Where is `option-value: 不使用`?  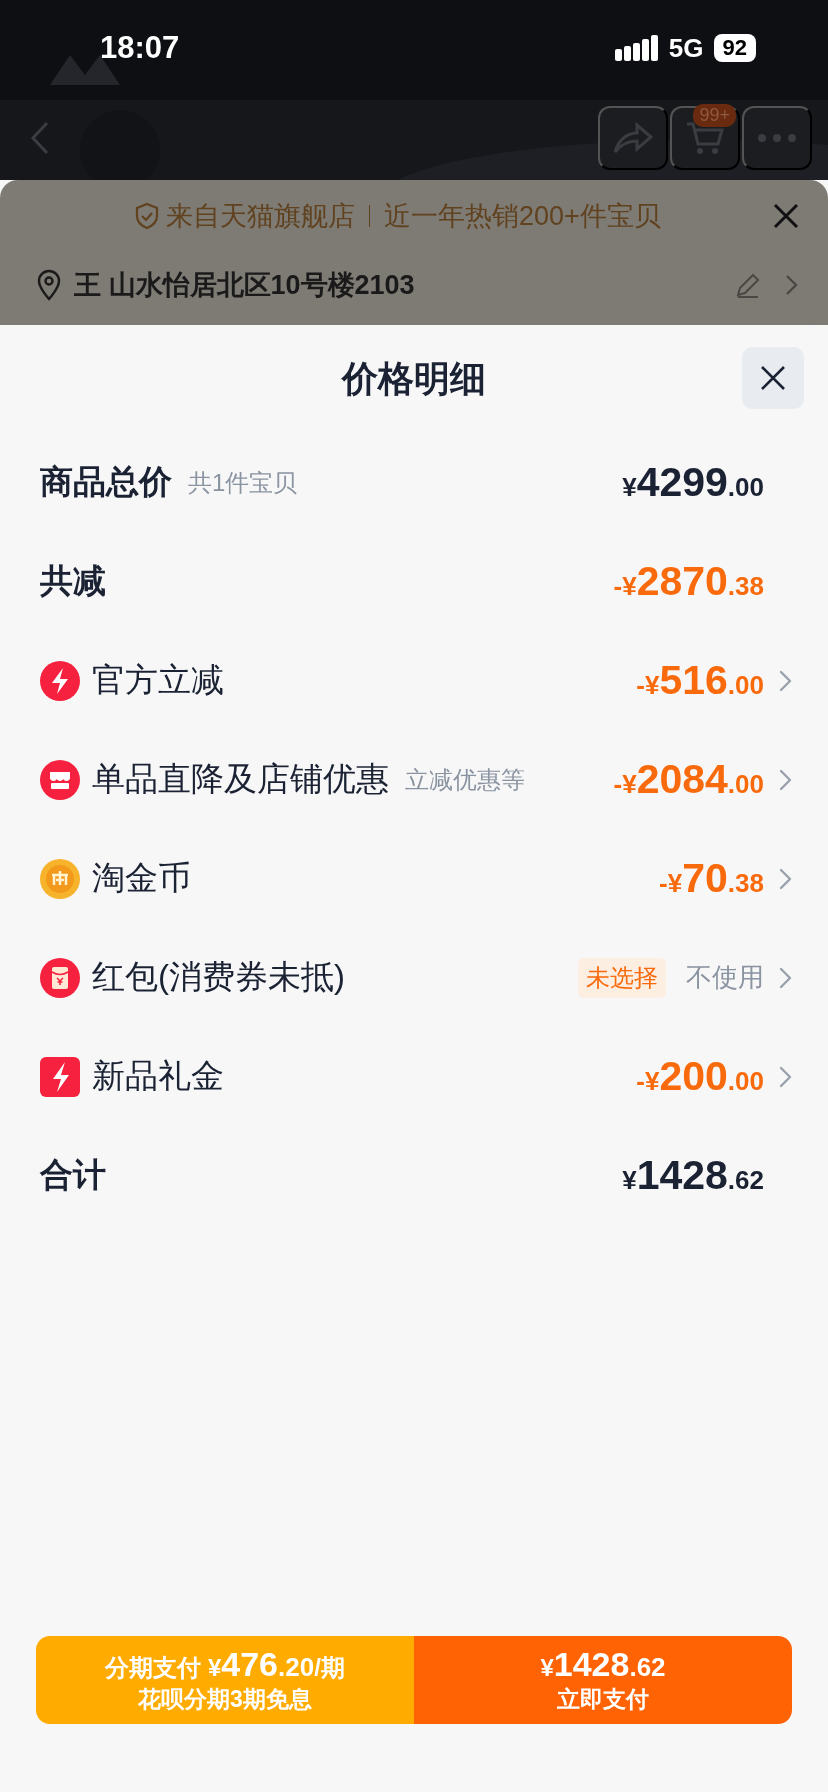
option-value: 不使用 is located at coordinates (725, 977).